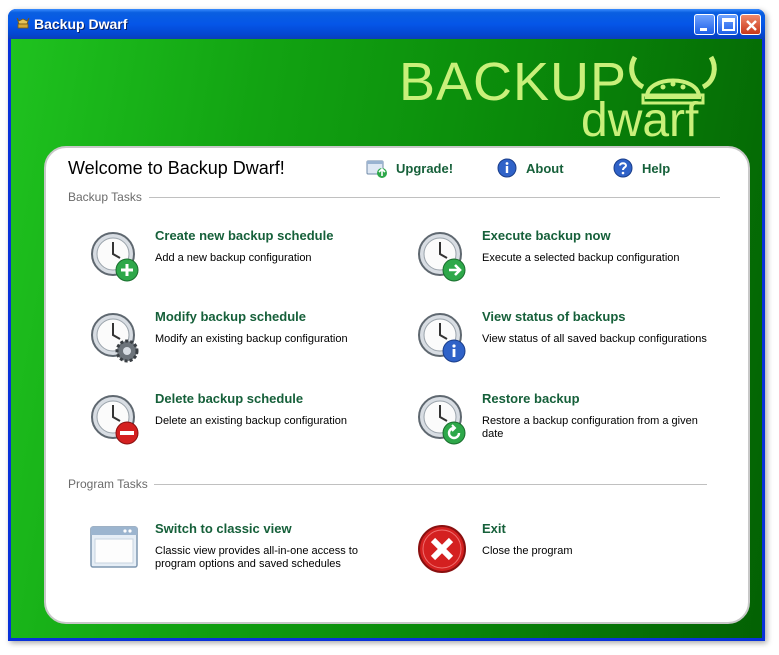  Describe the element at coordinates (105, 197) in the screenshot. I see `backup-tasks-section-label: Backup Tasks` at that location.